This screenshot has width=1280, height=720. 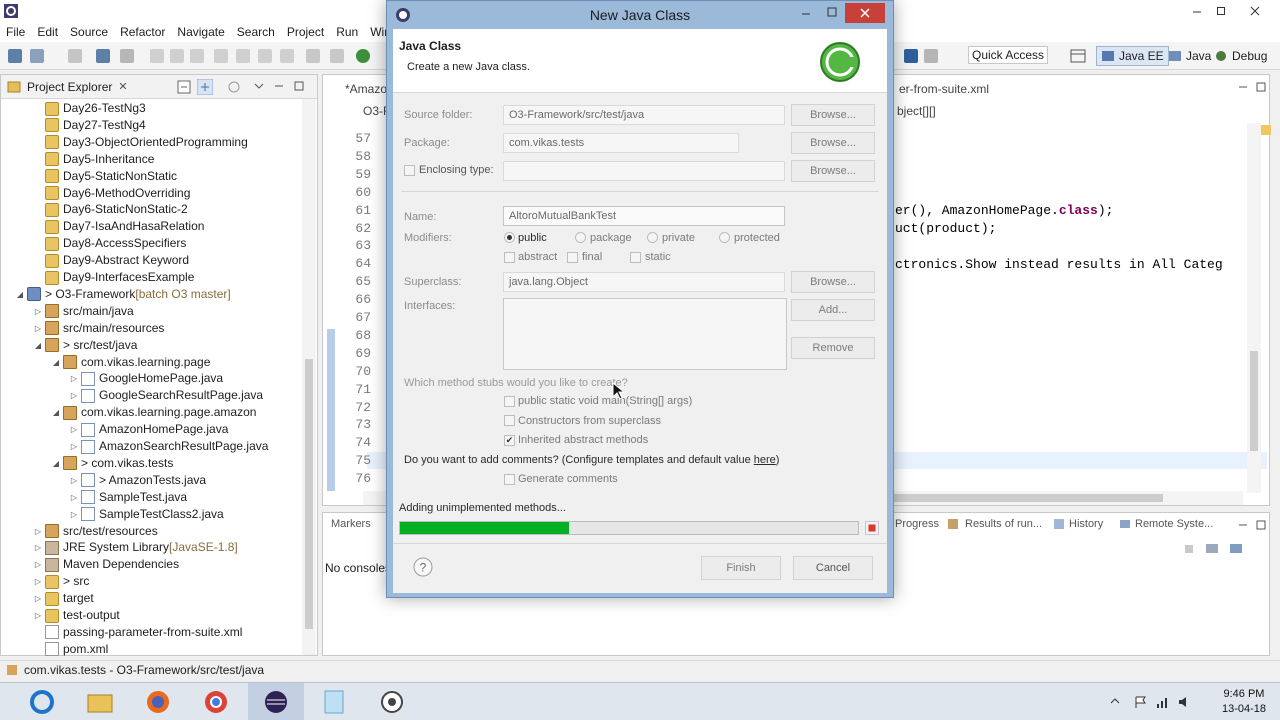 I want to click on tree-item: pom.xml, so click(x=70, y=649).